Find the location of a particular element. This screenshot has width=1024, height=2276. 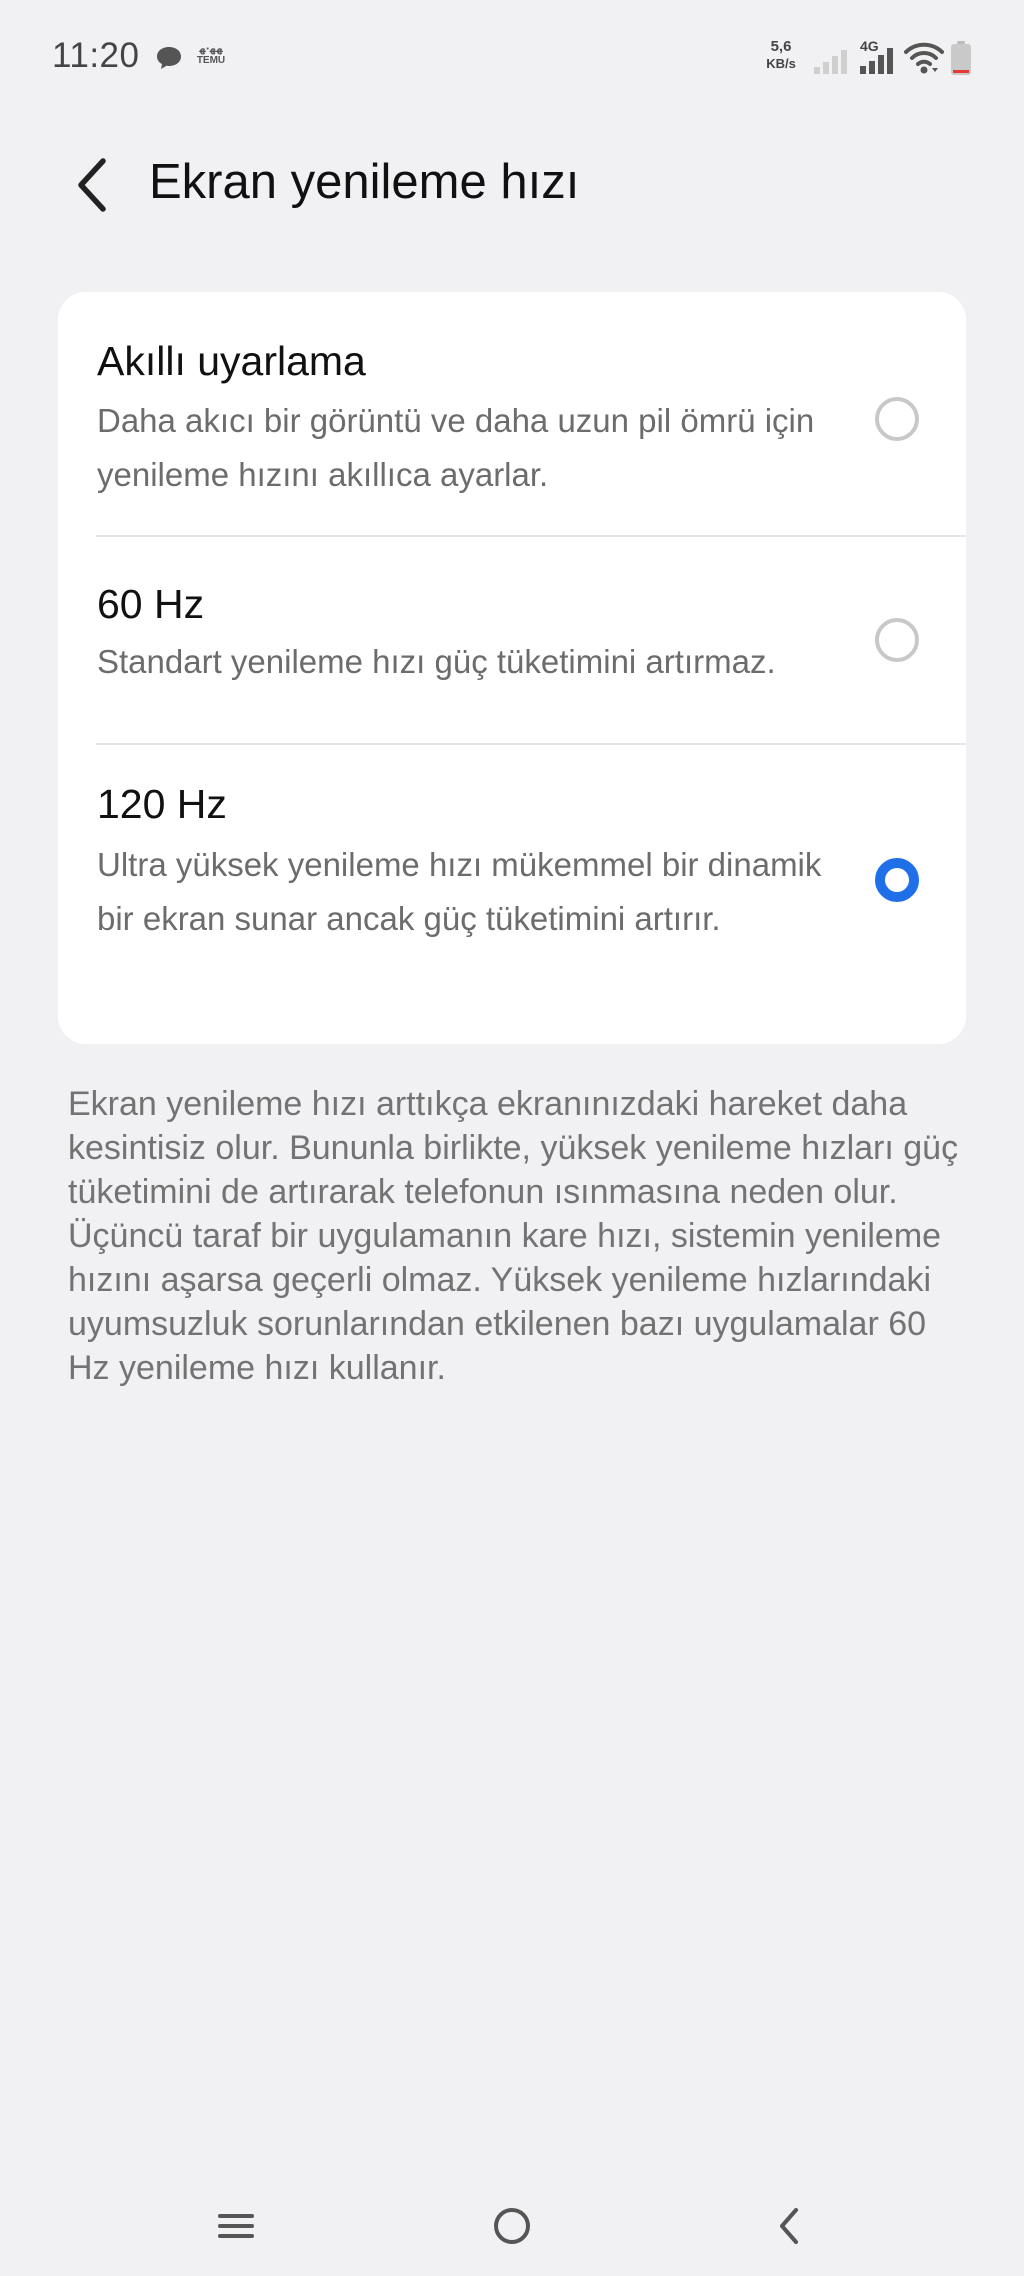

home-button is located at coordinates (512, 2226).